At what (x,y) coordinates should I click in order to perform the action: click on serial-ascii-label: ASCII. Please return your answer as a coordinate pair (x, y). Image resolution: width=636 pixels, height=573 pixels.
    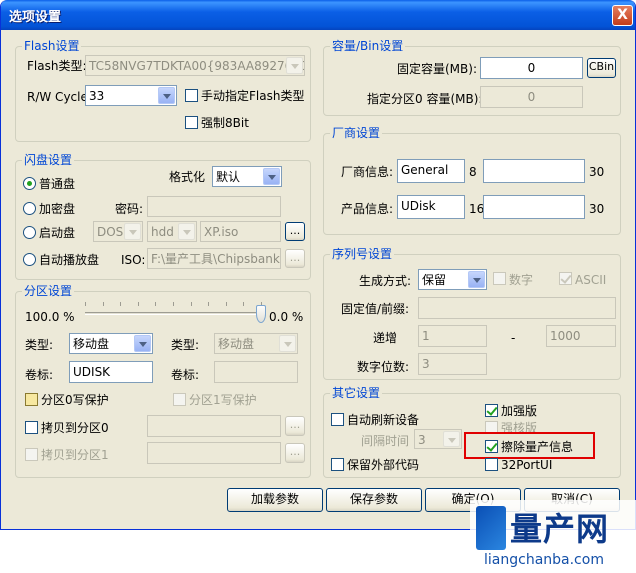
    Looking at the image, I should click on (591, 280).